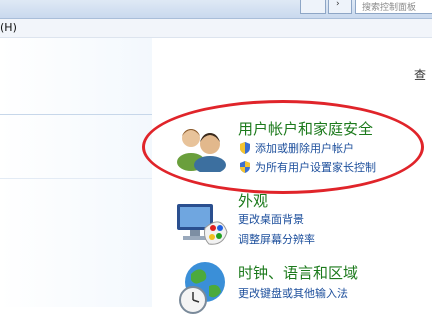 This screenshot has height=314, width=432. I want to click on menu-help: (H), so click(8, 27).